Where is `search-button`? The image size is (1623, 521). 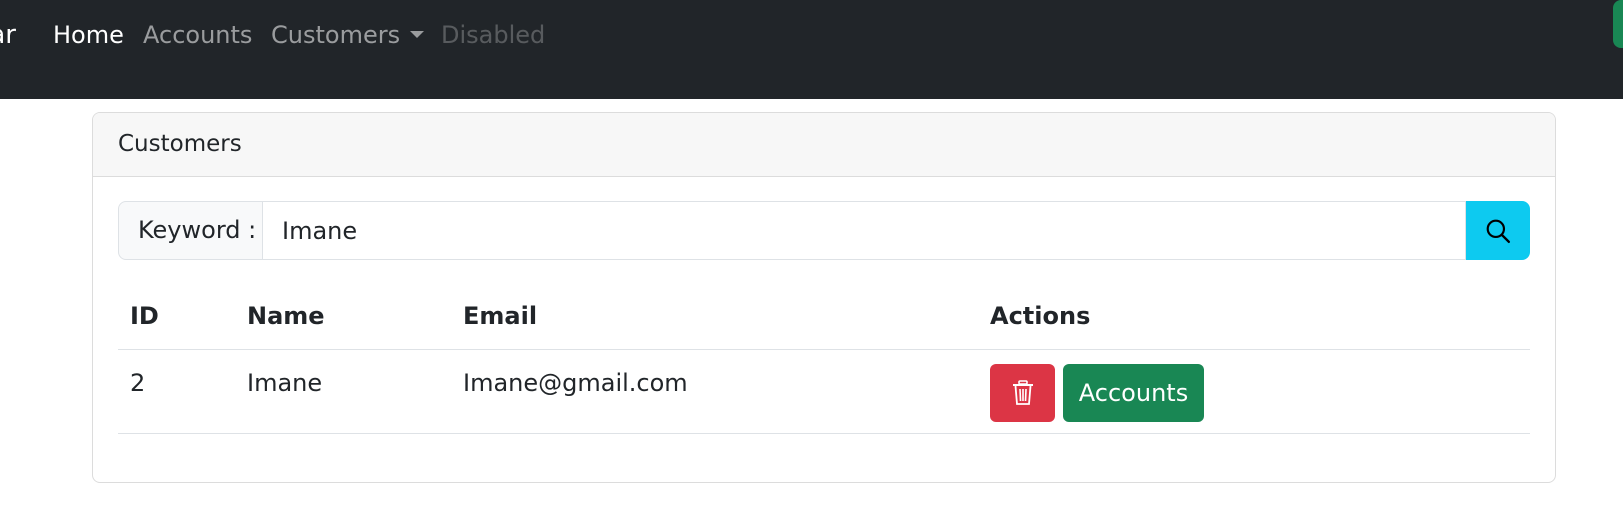
search-button is located at coordinates (1498, 230).